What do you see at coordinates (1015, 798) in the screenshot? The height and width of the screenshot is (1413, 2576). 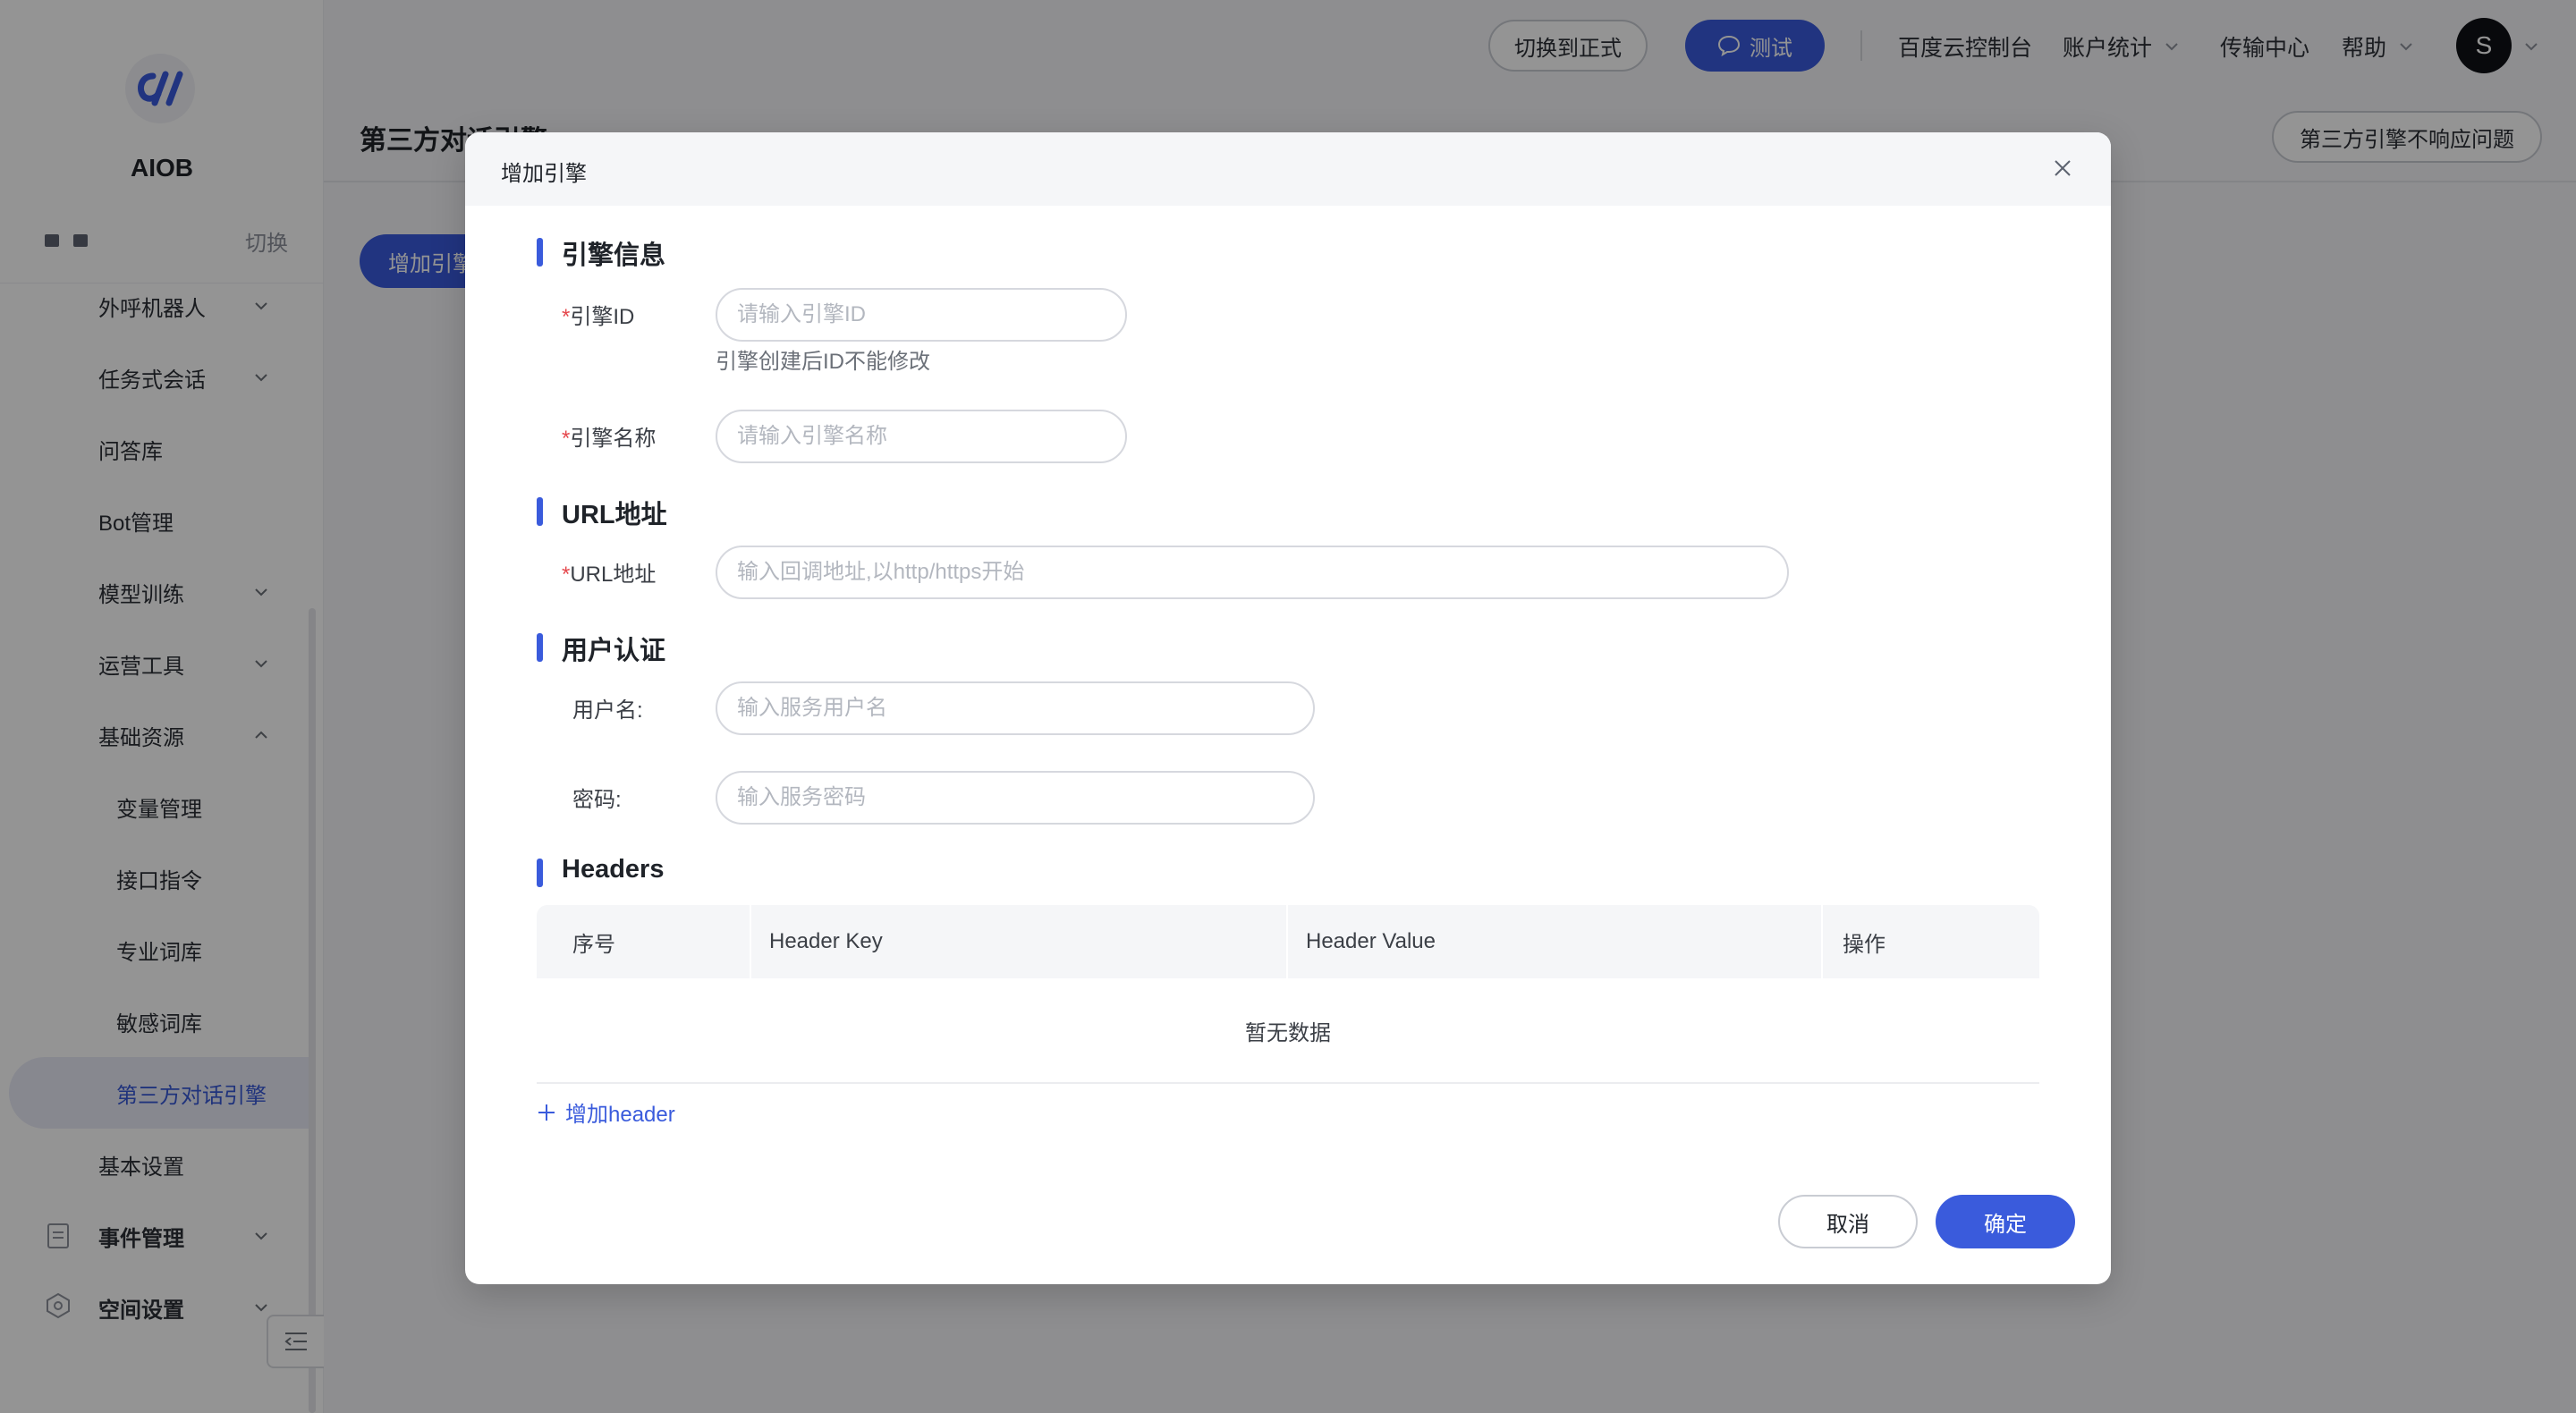 I see `password-input` at bounding box center [1015, 798].